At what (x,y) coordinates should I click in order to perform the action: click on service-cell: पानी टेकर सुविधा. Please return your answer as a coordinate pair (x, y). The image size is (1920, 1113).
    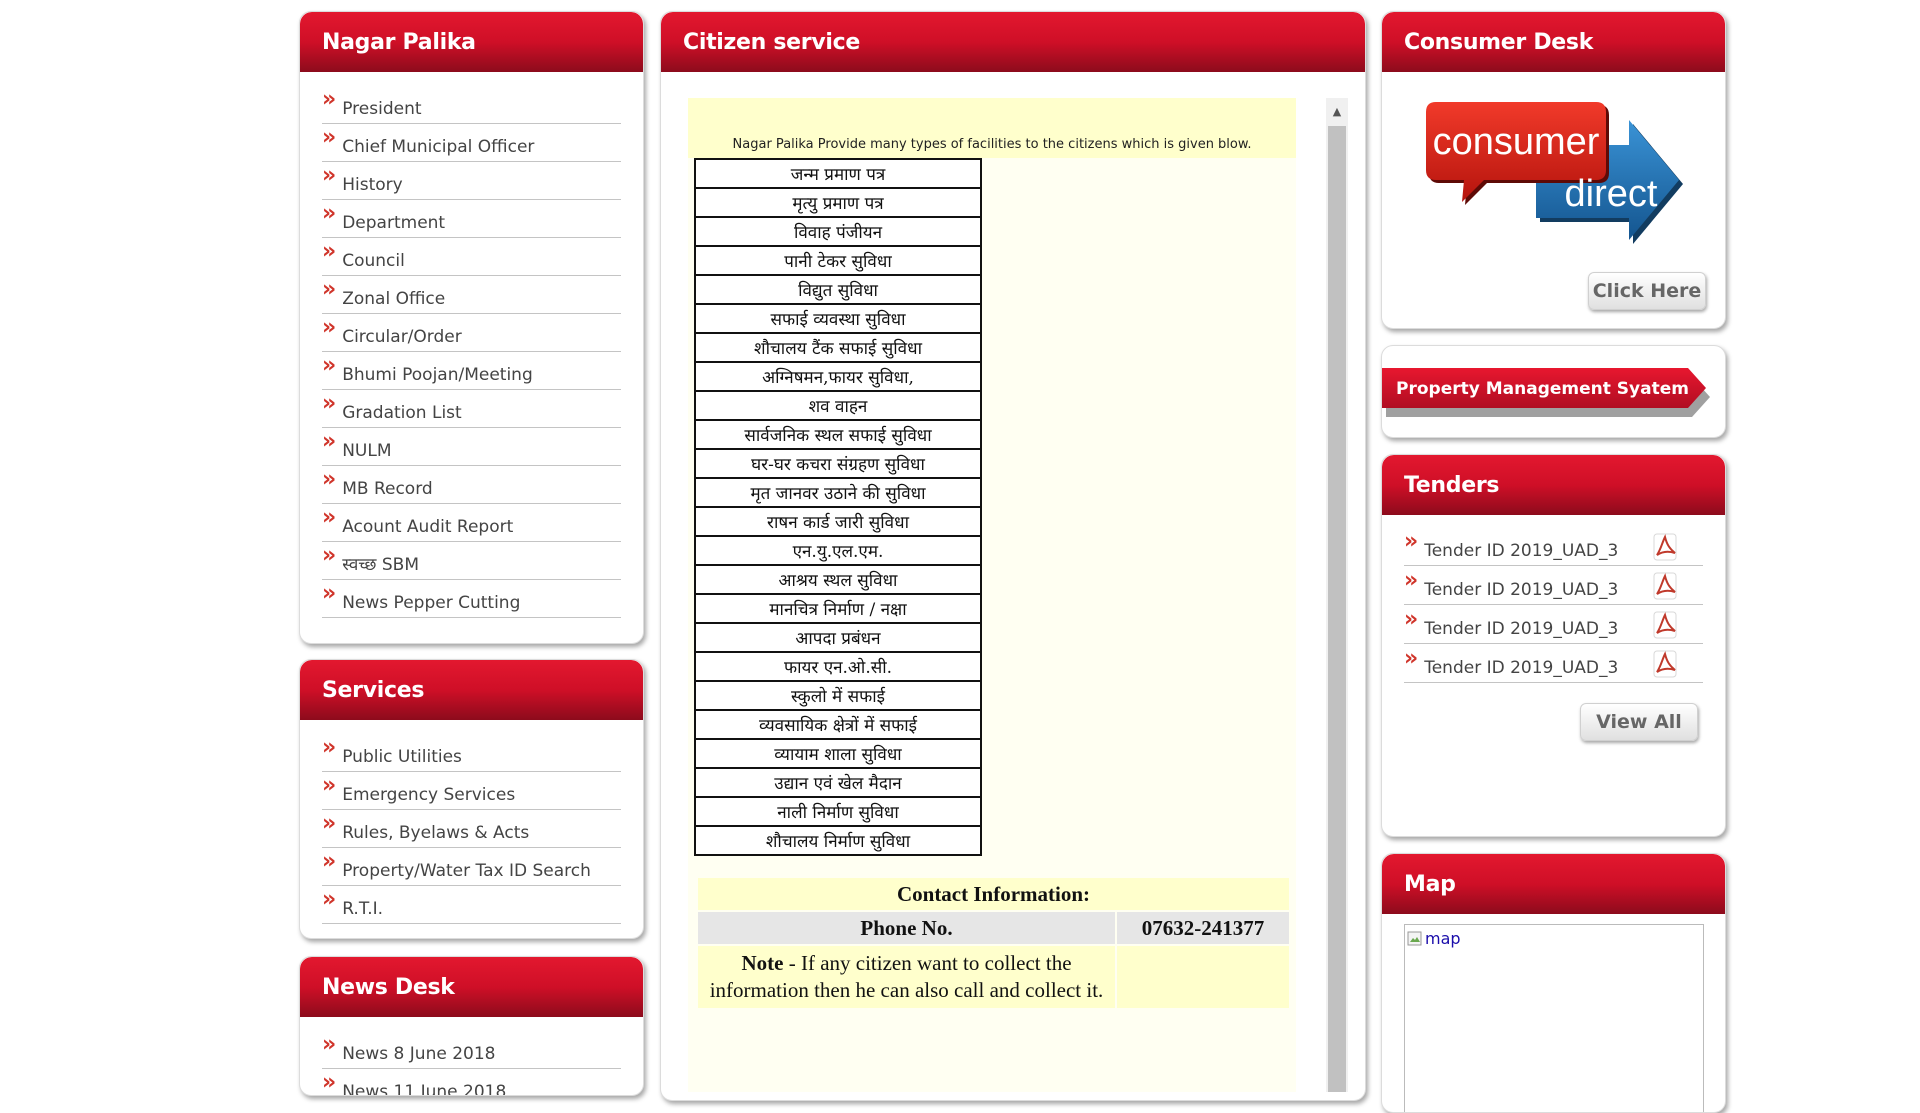
    Looking at the image, I should click on (838, 260).